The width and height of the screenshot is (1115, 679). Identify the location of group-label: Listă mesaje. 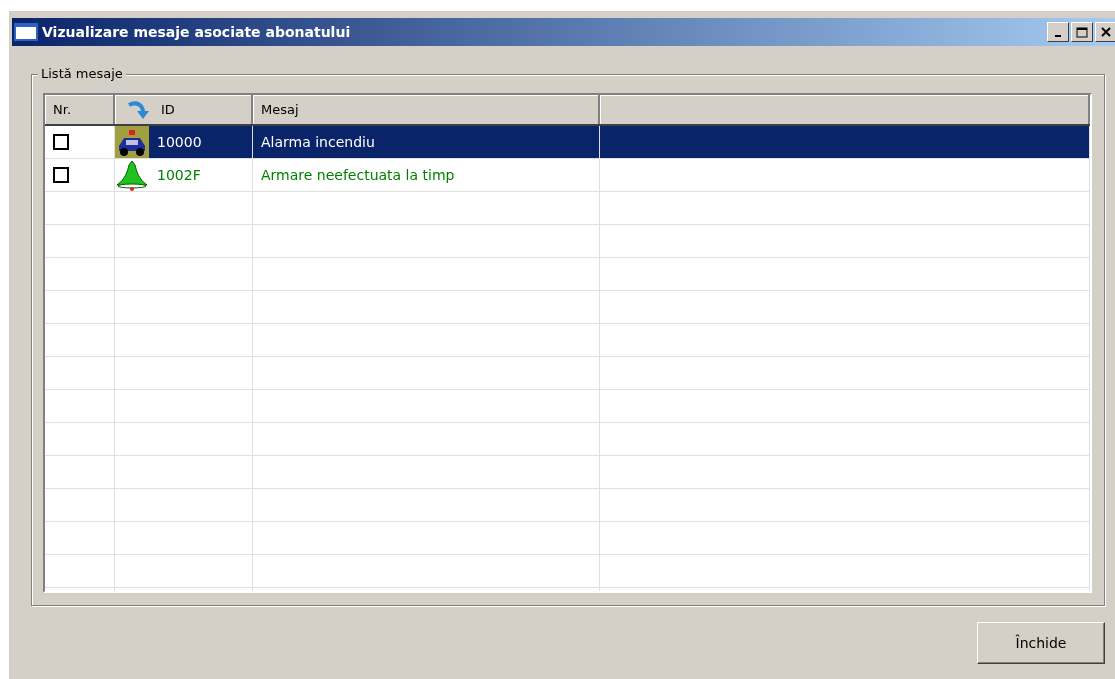
(82, 73).